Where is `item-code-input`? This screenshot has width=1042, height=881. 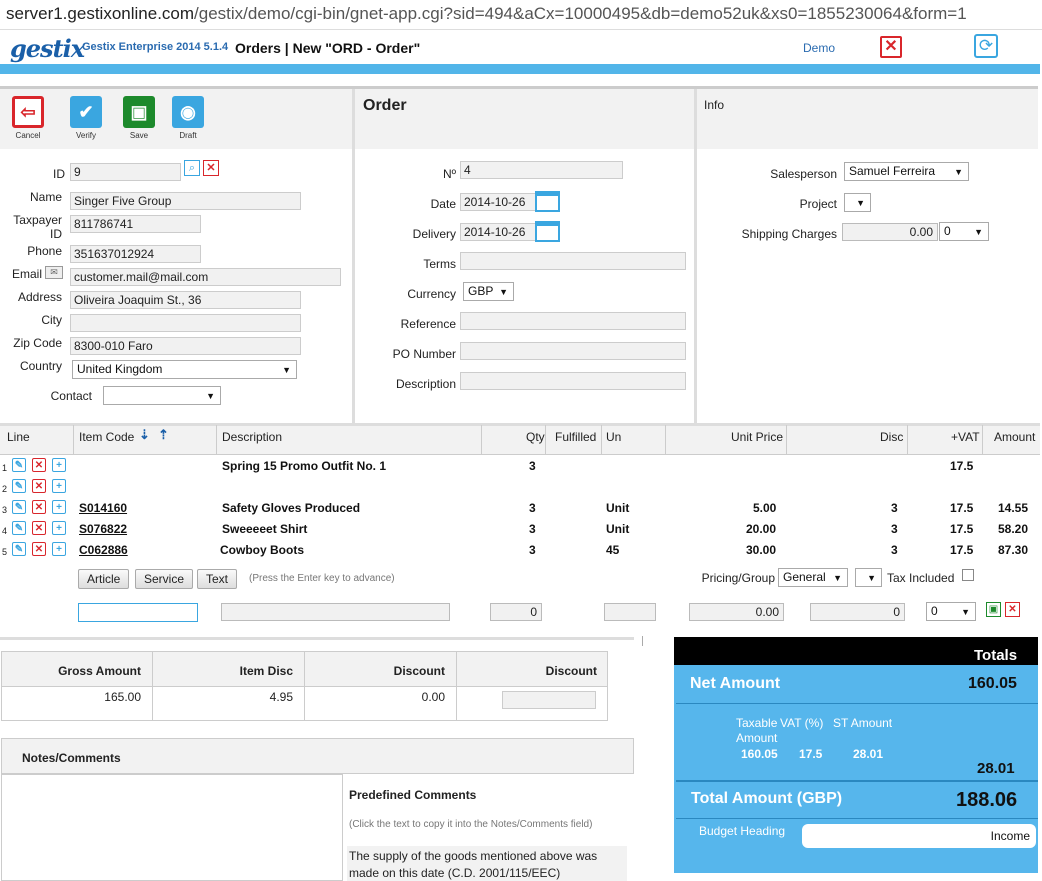
item-code-input is located at coordinates (138, 612).